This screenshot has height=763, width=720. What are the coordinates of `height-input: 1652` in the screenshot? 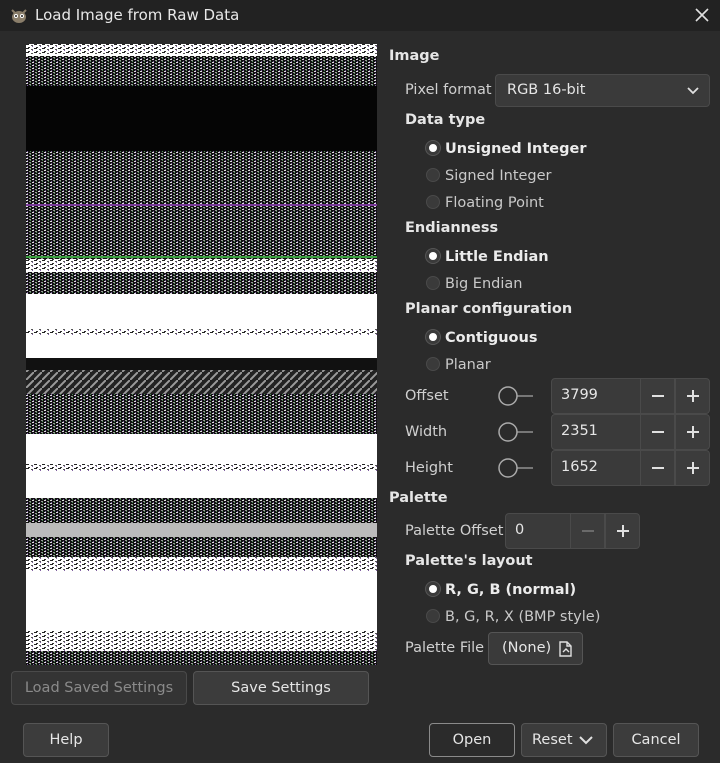 It's located at (596, 468).